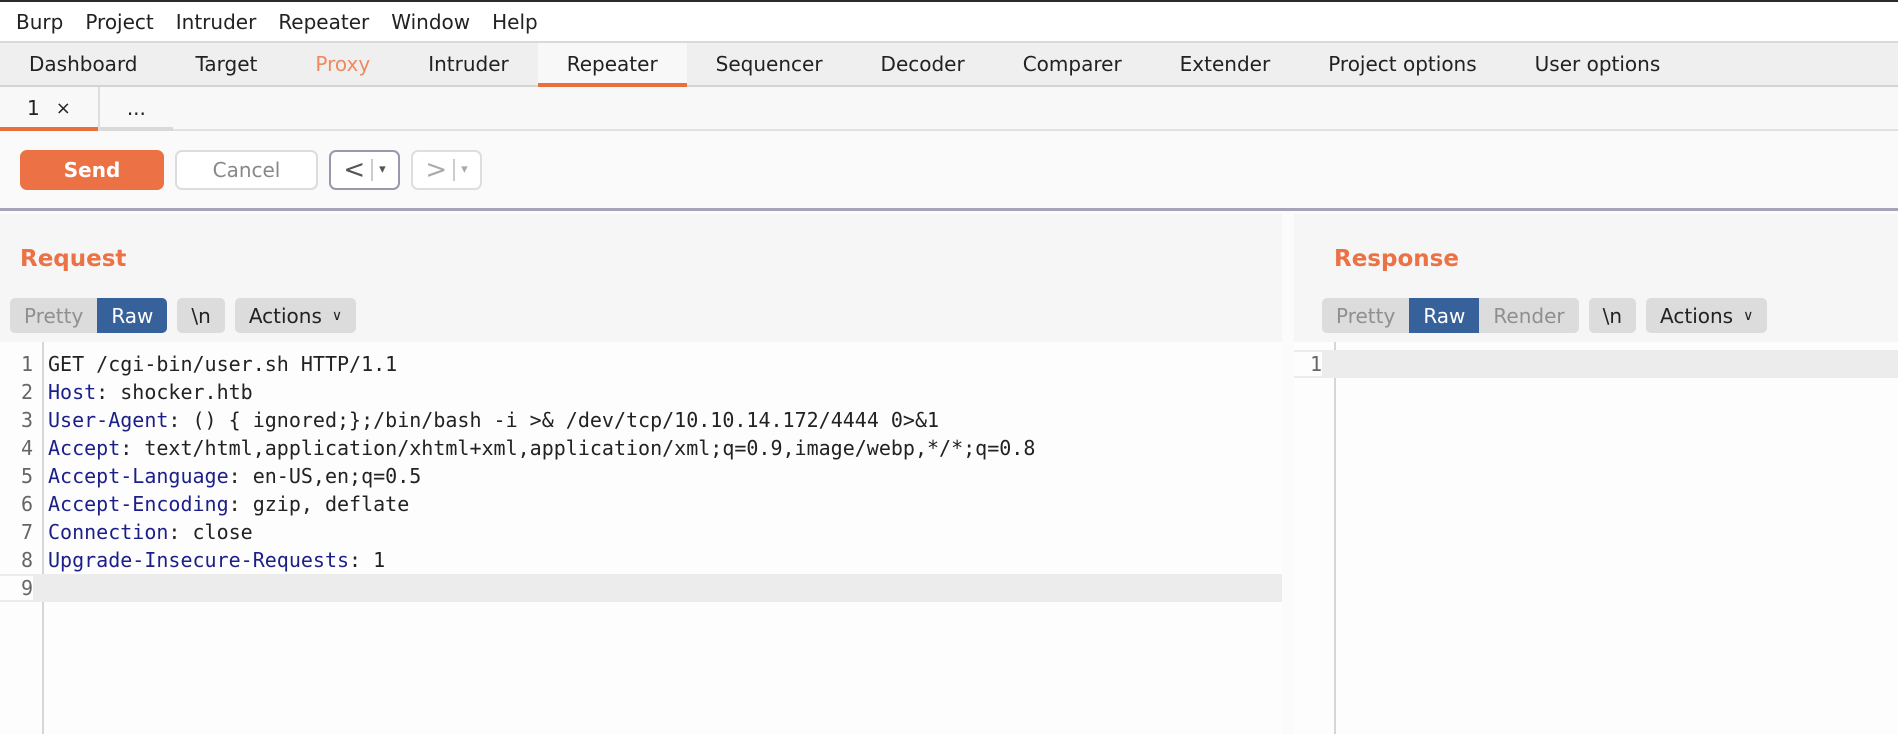 This screenshot has height=734, width=1898. I want to click on header-value: close, so click(222, 532).